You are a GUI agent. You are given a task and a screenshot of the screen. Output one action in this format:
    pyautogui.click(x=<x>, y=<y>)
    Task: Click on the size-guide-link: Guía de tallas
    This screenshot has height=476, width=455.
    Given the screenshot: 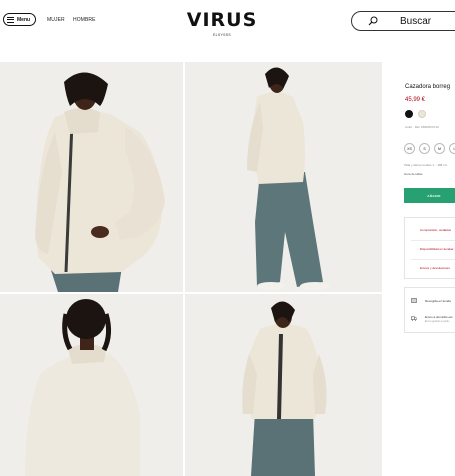 What is the action you would take?
    pyautogui.click(x=413, y=174)
    